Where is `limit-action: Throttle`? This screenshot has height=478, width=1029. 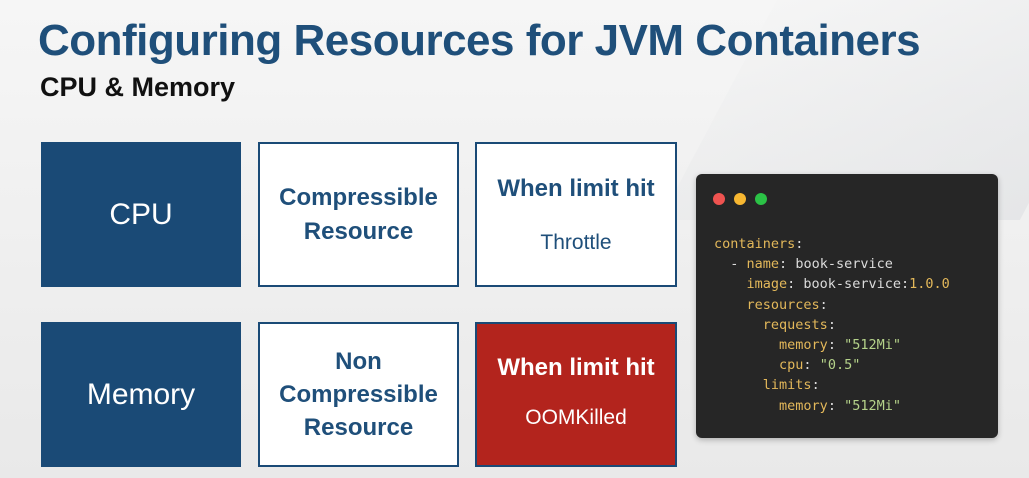 limit-action: Throttle is located at coordinates (576, 243).